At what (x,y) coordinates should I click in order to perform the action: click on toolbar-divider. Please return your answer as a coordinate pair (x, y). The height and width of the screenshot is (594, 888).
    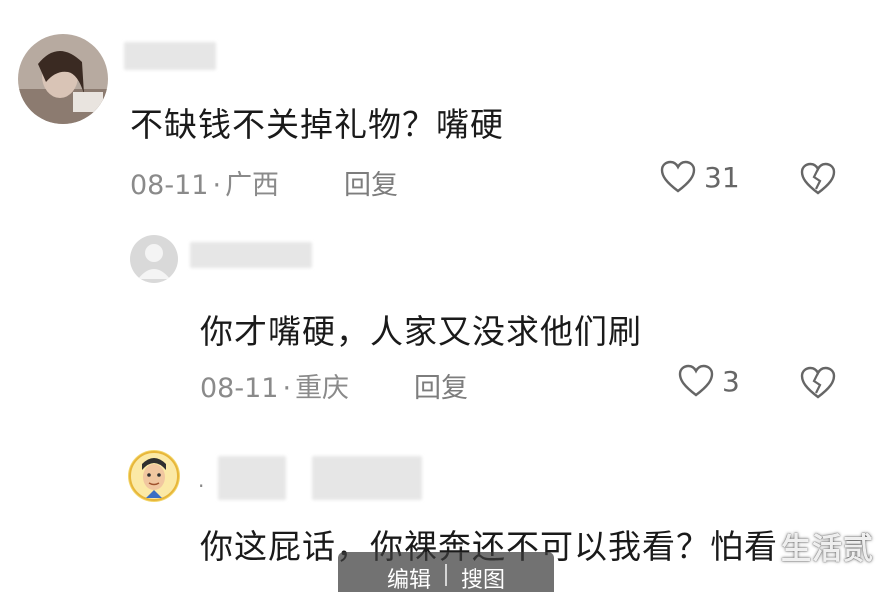
    Looking at the image, I should click on (446, 575).